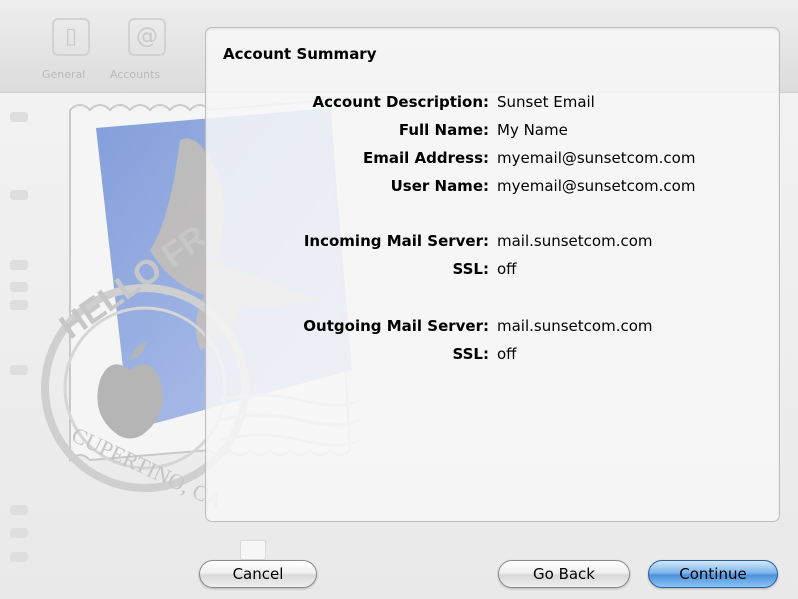  Describe the element at coordinates (147, 37) in the screenshot. I see `accounts-icon: @` at that location.